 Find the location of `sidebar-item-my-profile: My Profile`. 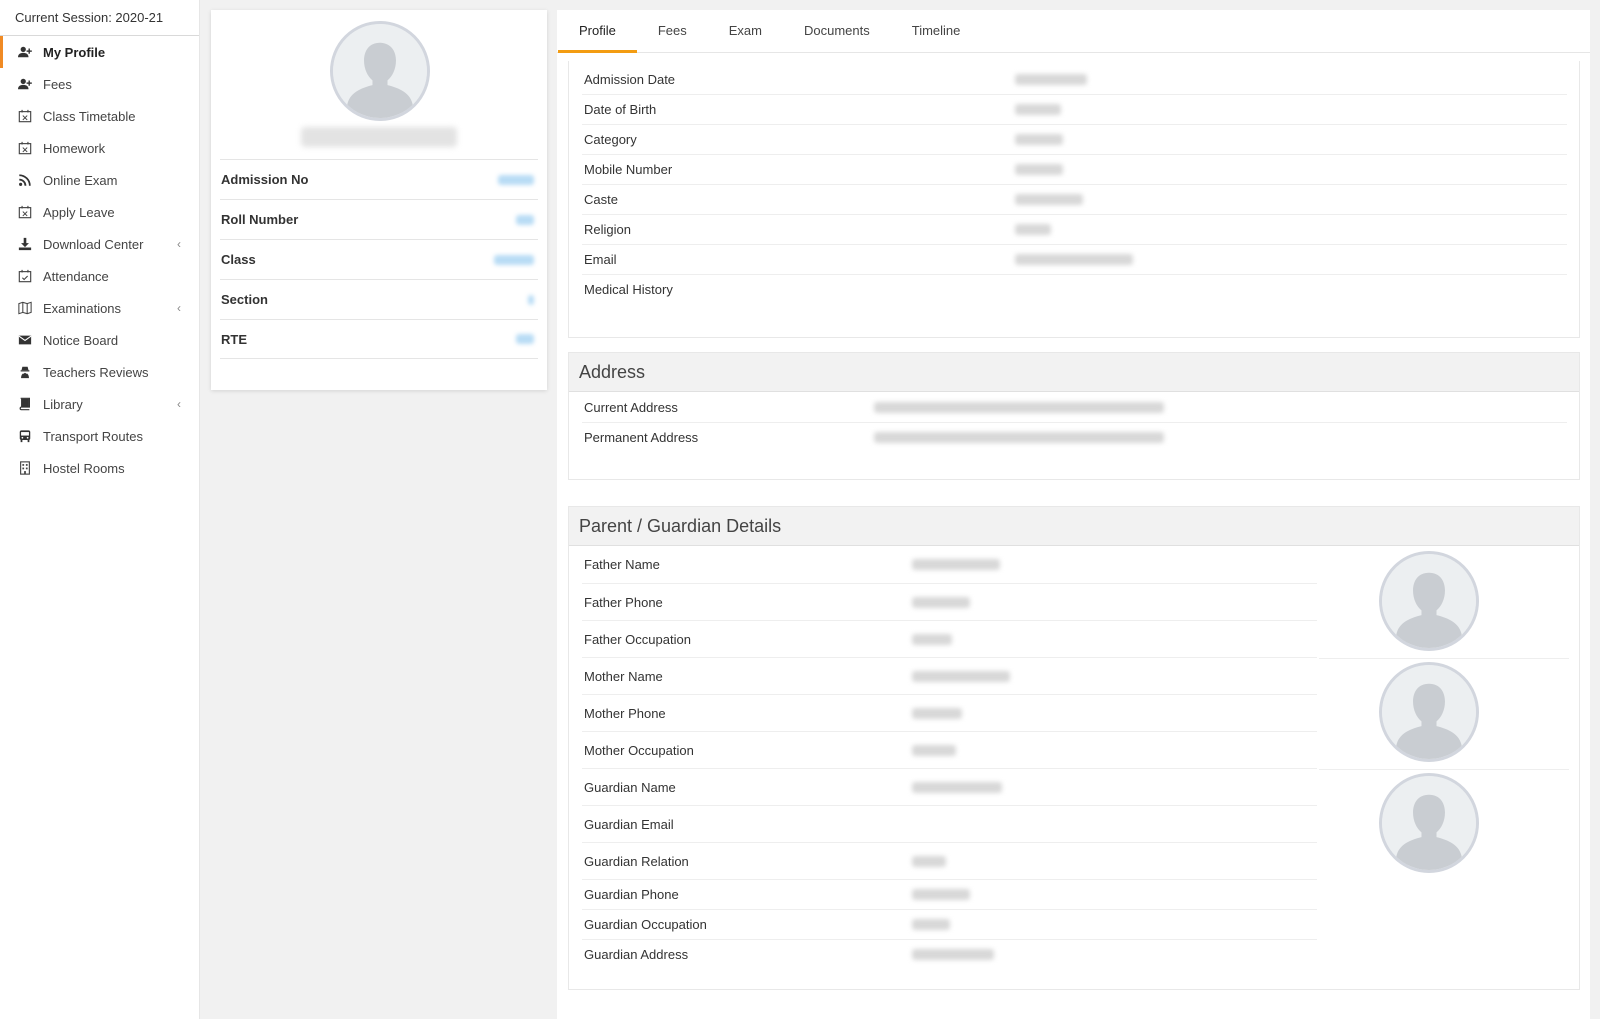

sidebar-item-my-profile: My Profile is located at coordinates (99, 52).